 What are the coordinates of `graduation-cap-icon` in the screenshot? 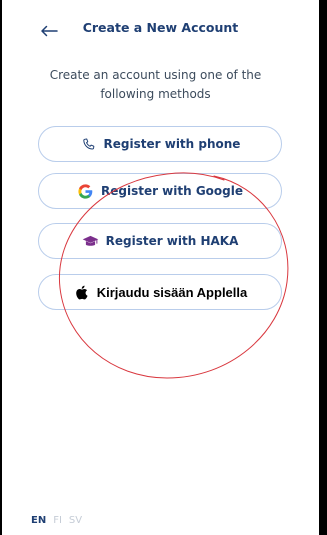 It's located at (91, 241).